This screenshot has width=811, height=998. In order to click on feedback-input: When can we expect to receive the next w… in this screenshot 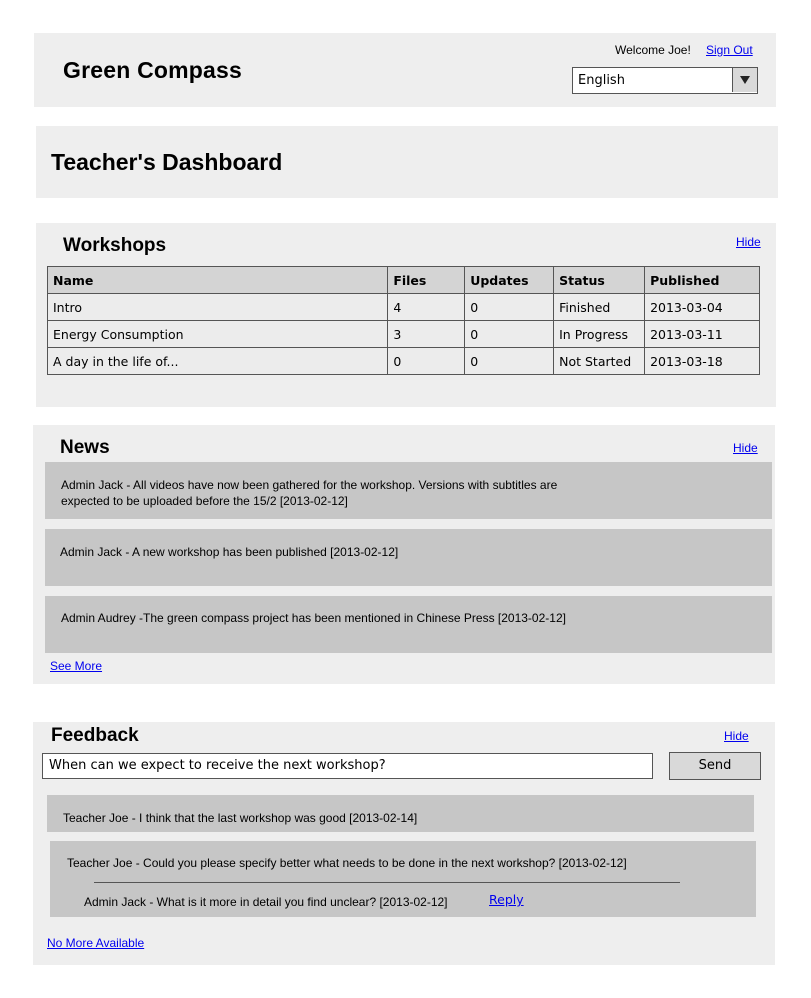, I will do `click(347, 766)`.